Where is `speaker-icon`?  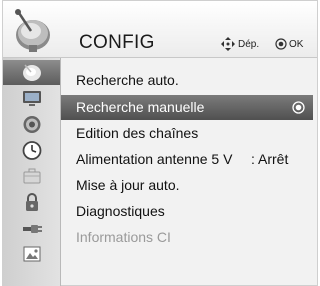 speaker-icon is located at coordinates (32, 124).